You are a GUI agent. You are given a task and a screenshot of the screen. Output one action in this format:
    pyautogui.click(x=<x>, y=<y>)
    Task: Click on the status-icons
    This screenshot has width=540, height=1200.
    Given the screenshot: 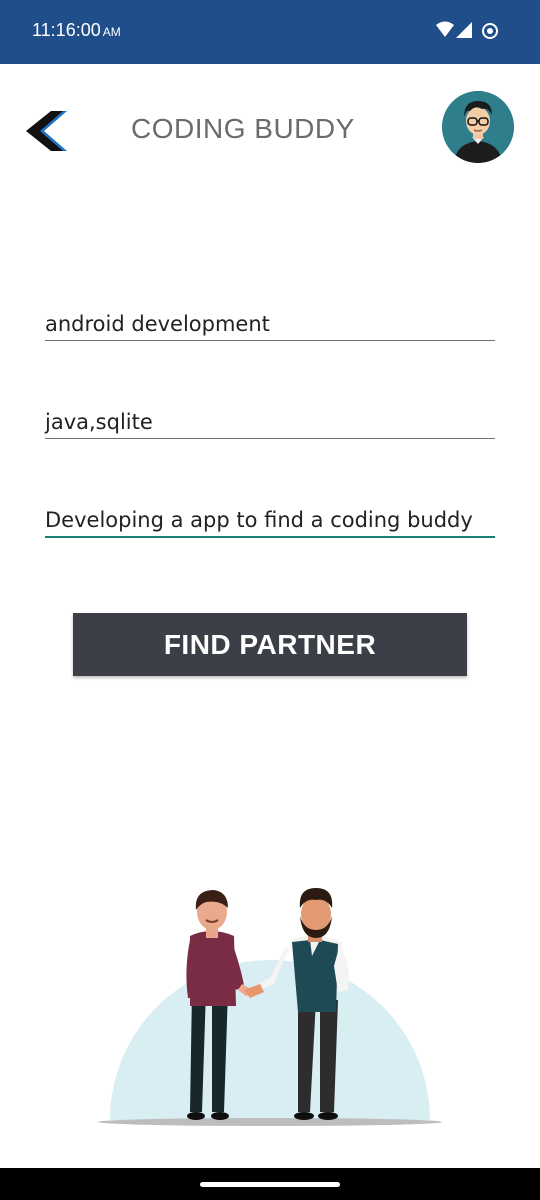 What is the action you would take?
    pyautogui.click(x=469, y=32)
    